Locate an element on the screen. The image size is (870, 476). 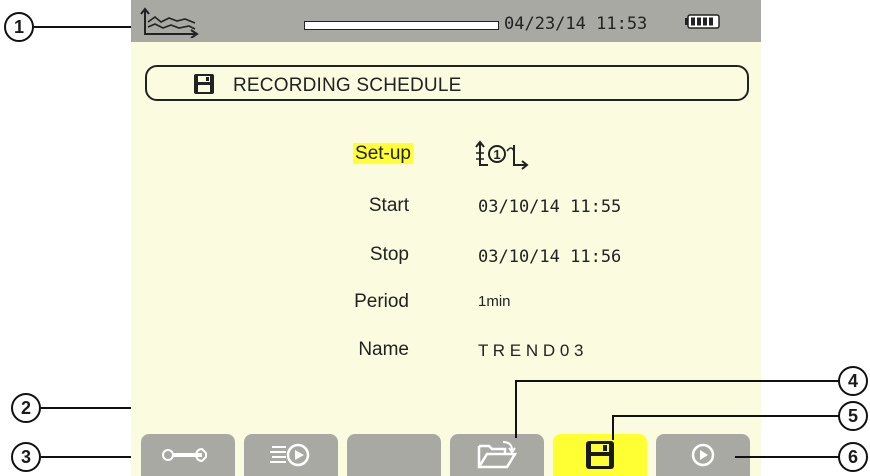
list-play-icon is located at coordinates (290, 455).